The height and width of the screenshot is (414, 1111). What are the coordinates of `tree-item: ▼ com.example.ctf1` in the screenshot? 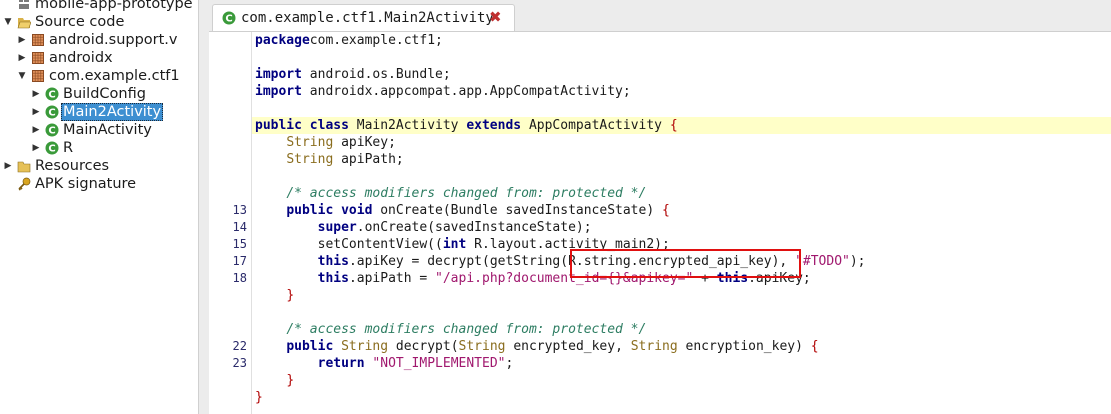 It's located at (99, 76).